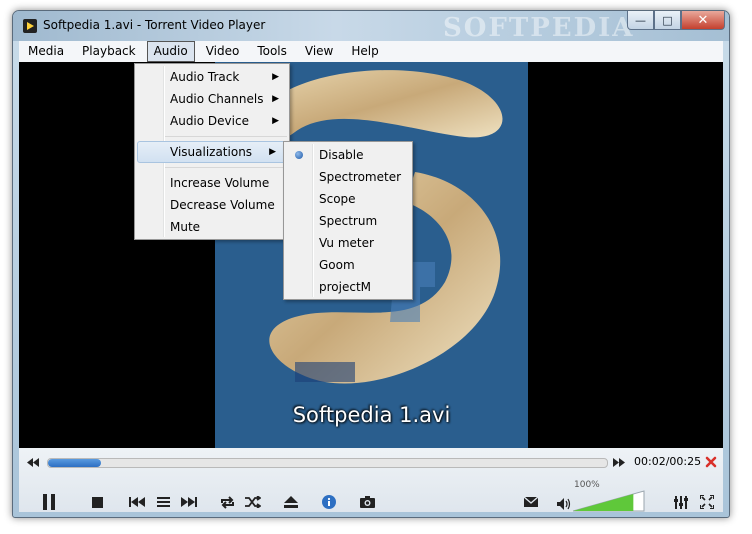  What do you see at coordinates (337, 265) in the screenshot?
I see `viz-goom-label: Goom` at bounding box center [337, 265].